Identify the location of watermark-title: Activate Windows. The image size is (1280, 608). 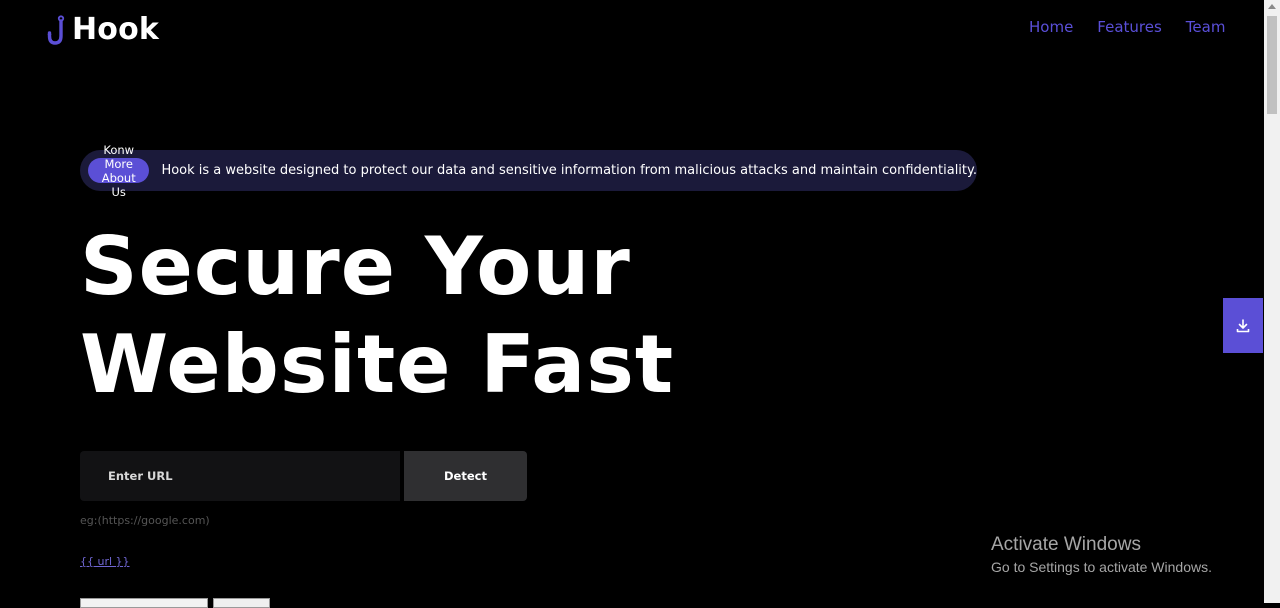
(1066, 544).